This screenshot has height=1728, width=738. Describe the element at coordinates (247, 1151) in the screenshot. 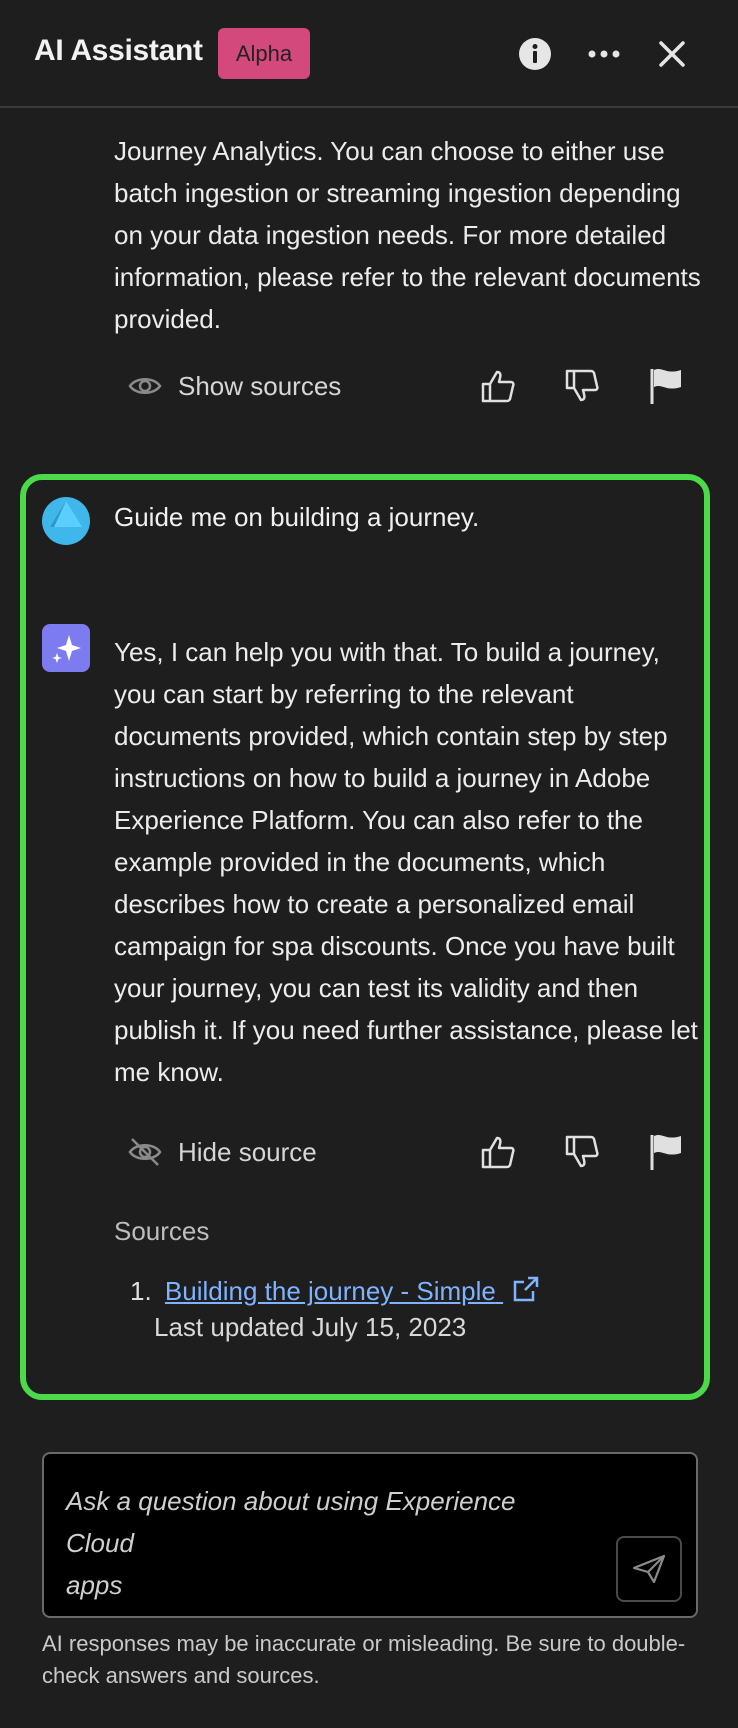

I see `hide-source-label: Hide source` at that location.